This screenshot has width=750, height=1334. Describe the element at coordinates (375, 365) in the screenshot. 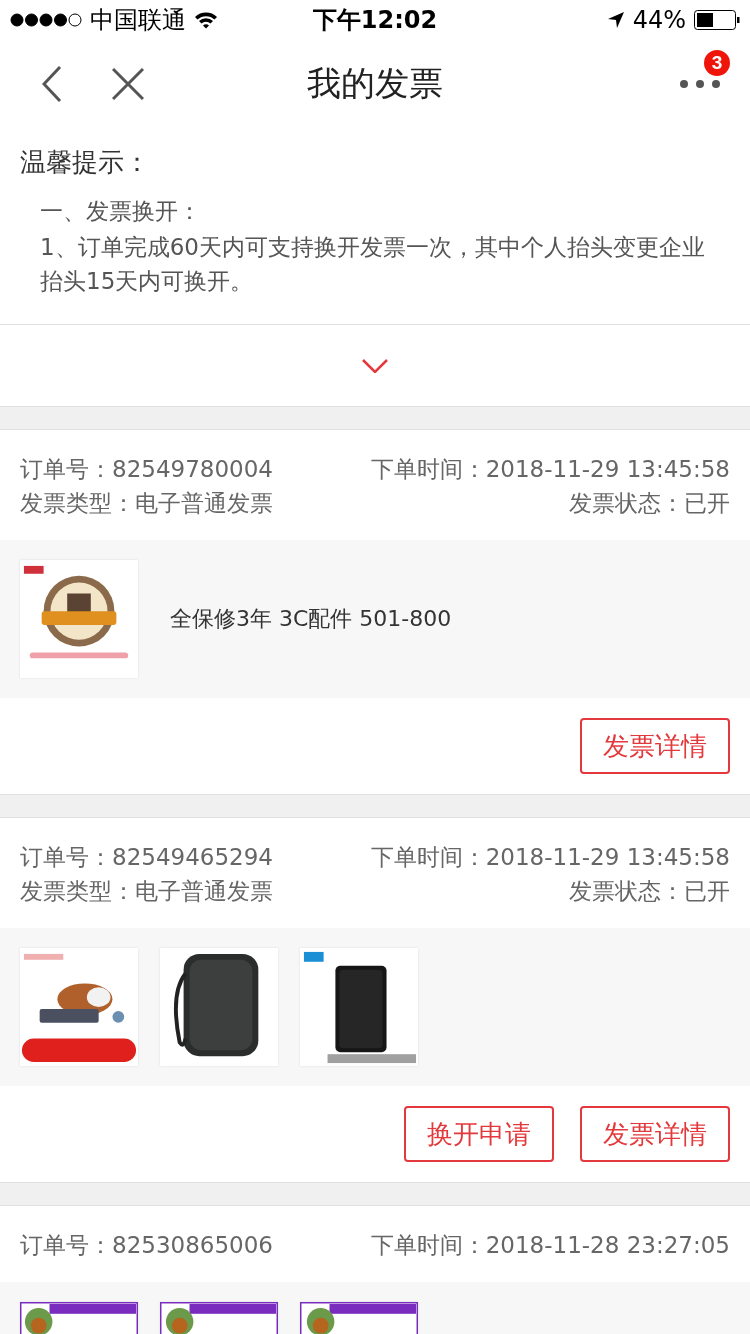

I see `chevron-down-icon` at that location.